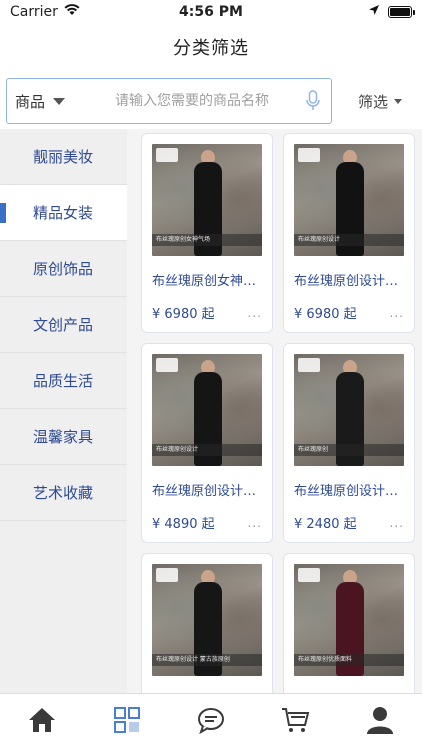 The image size is (422, 750). I want to click on tab-category, so click(127, 722).